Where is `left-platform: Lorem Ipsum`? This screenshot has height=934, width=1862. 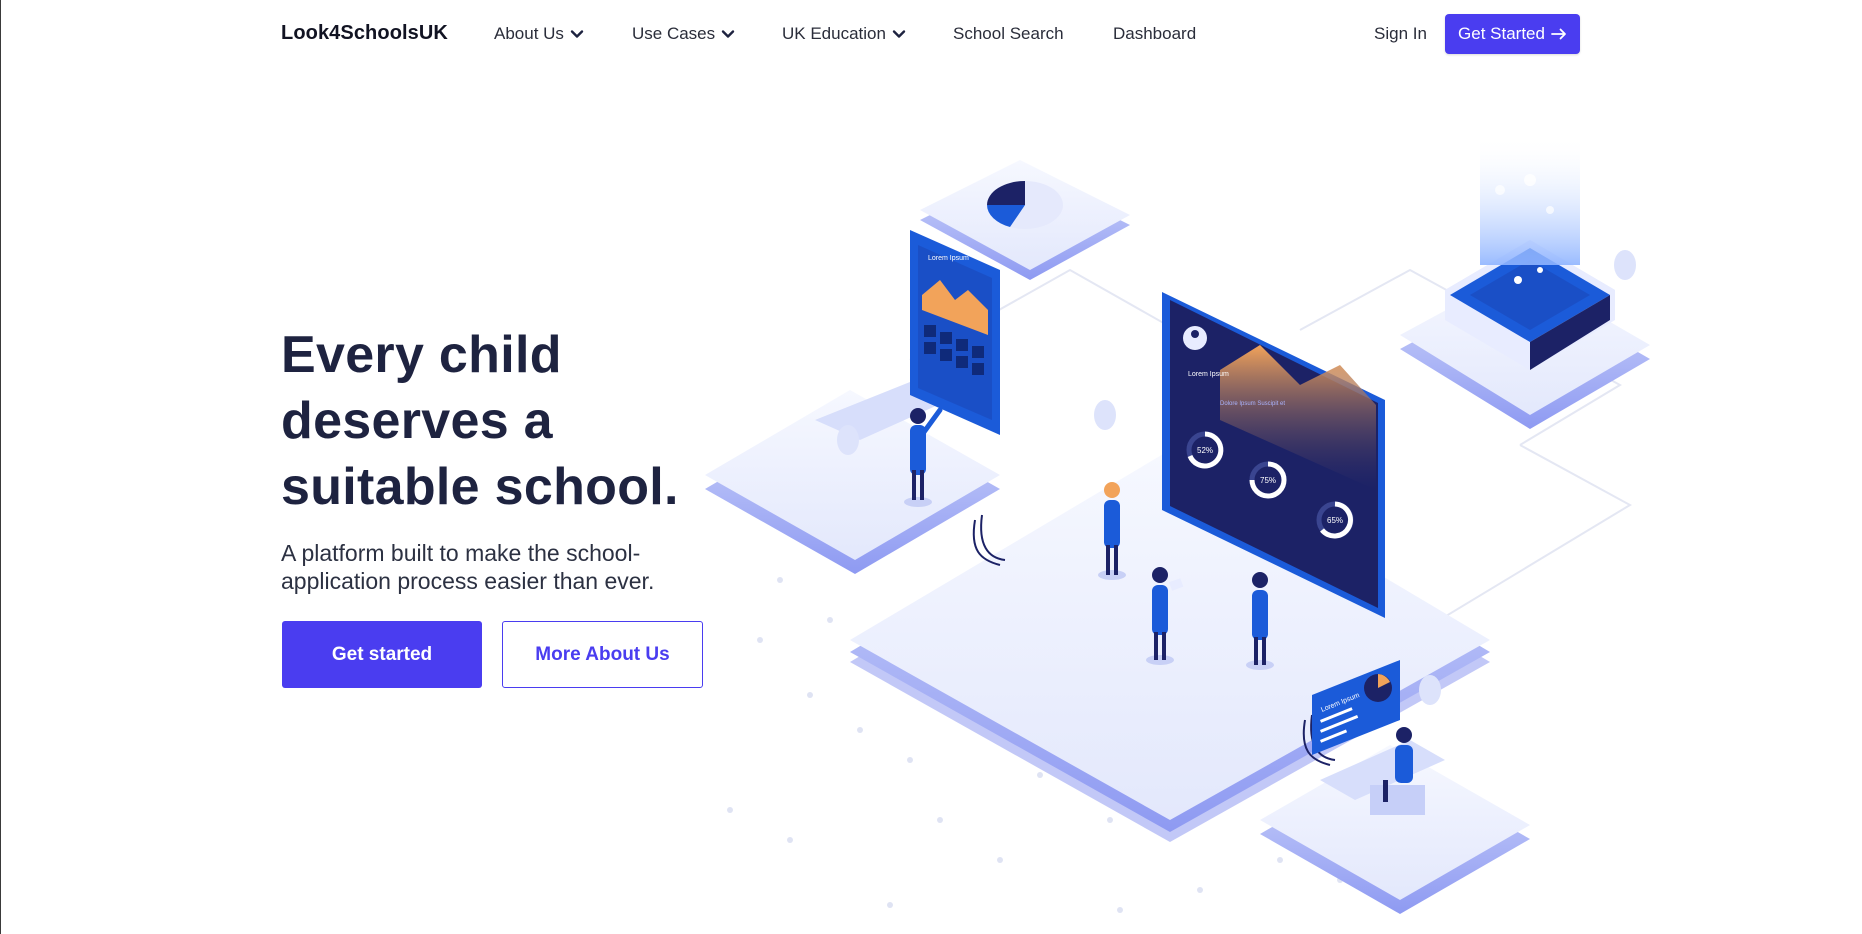 left-platform: Lorem Ipsum is located at coordinates (852, 402).